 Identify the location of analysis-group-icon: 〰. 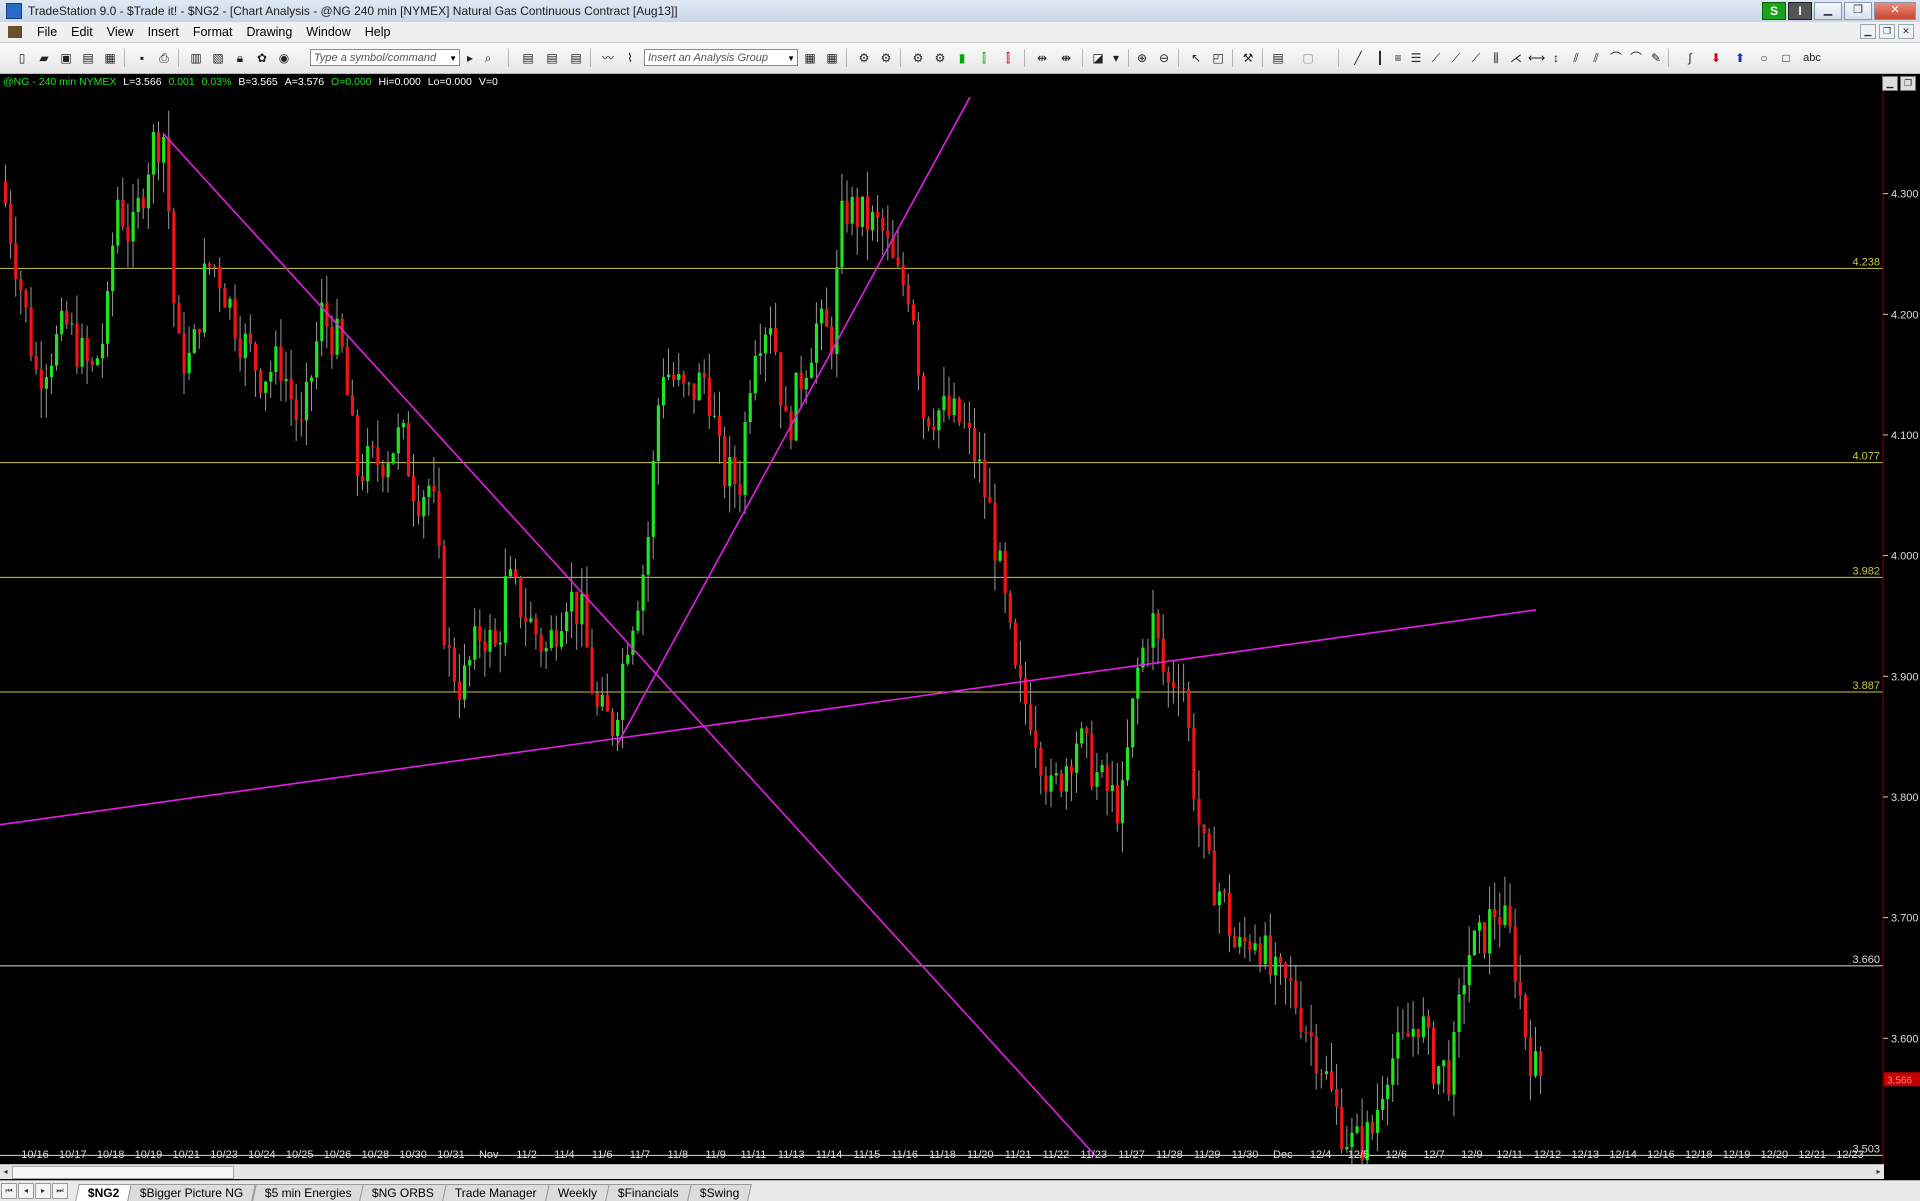
(608, 58).